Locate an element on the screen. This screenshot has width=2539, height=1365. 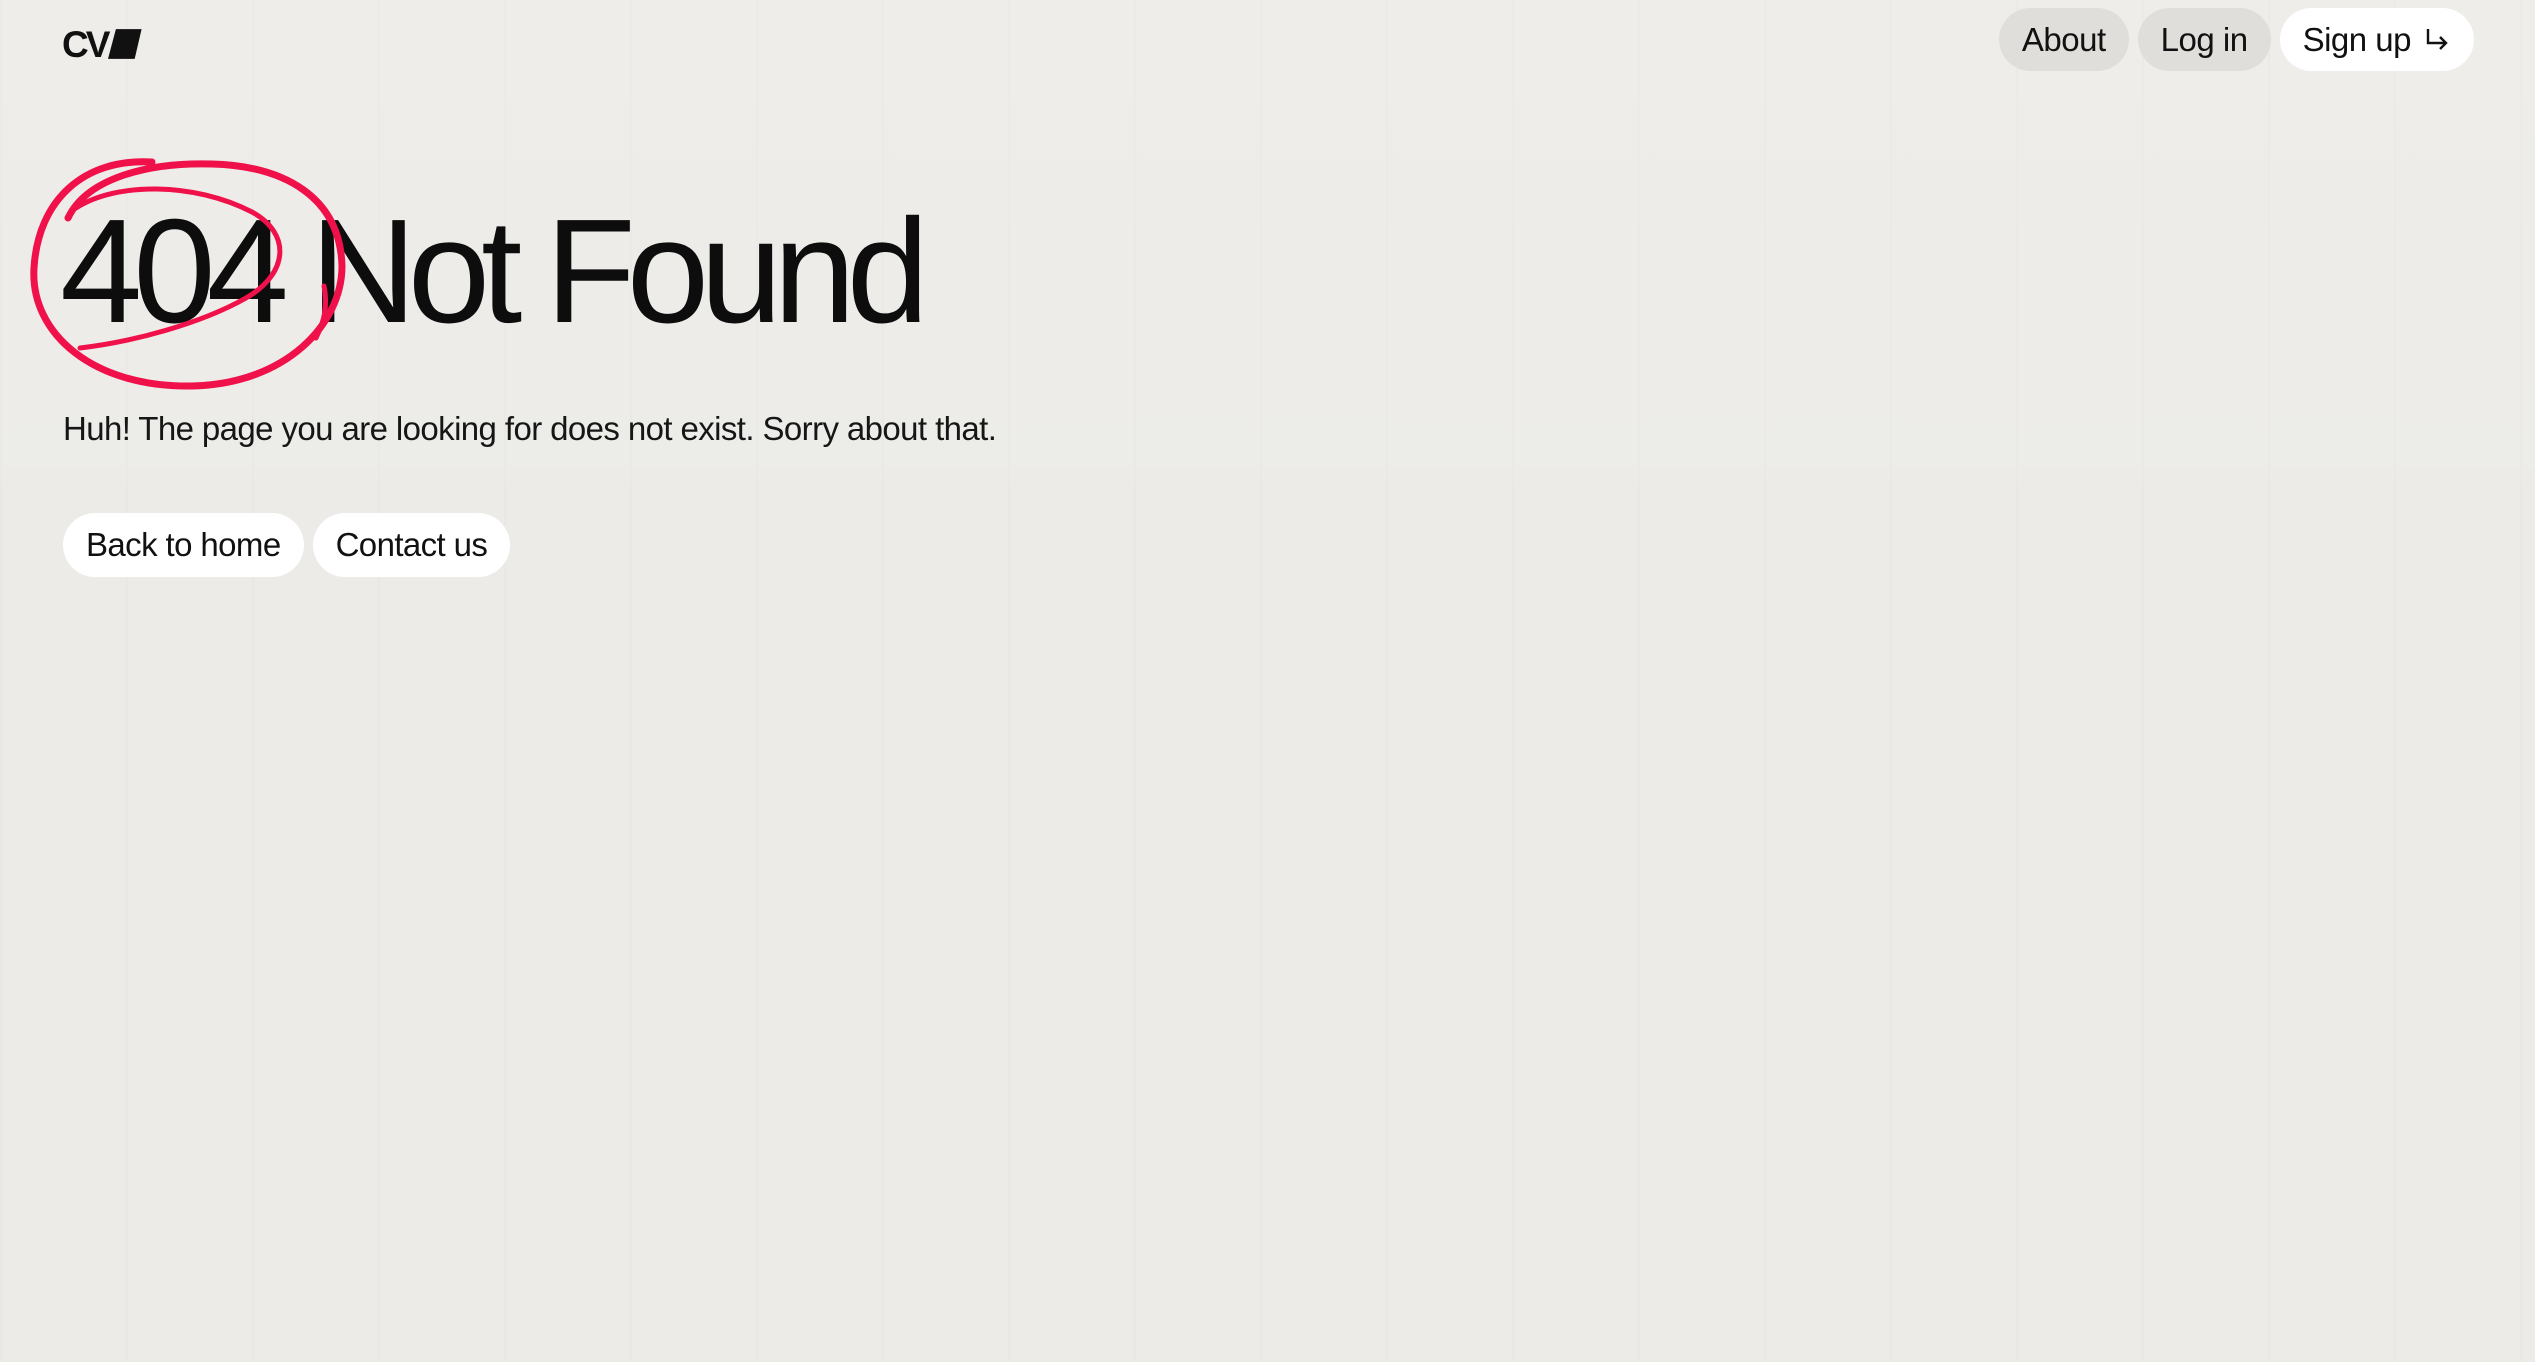
top-nav: About Log in Sign up is located at coordinates (2236, 39).